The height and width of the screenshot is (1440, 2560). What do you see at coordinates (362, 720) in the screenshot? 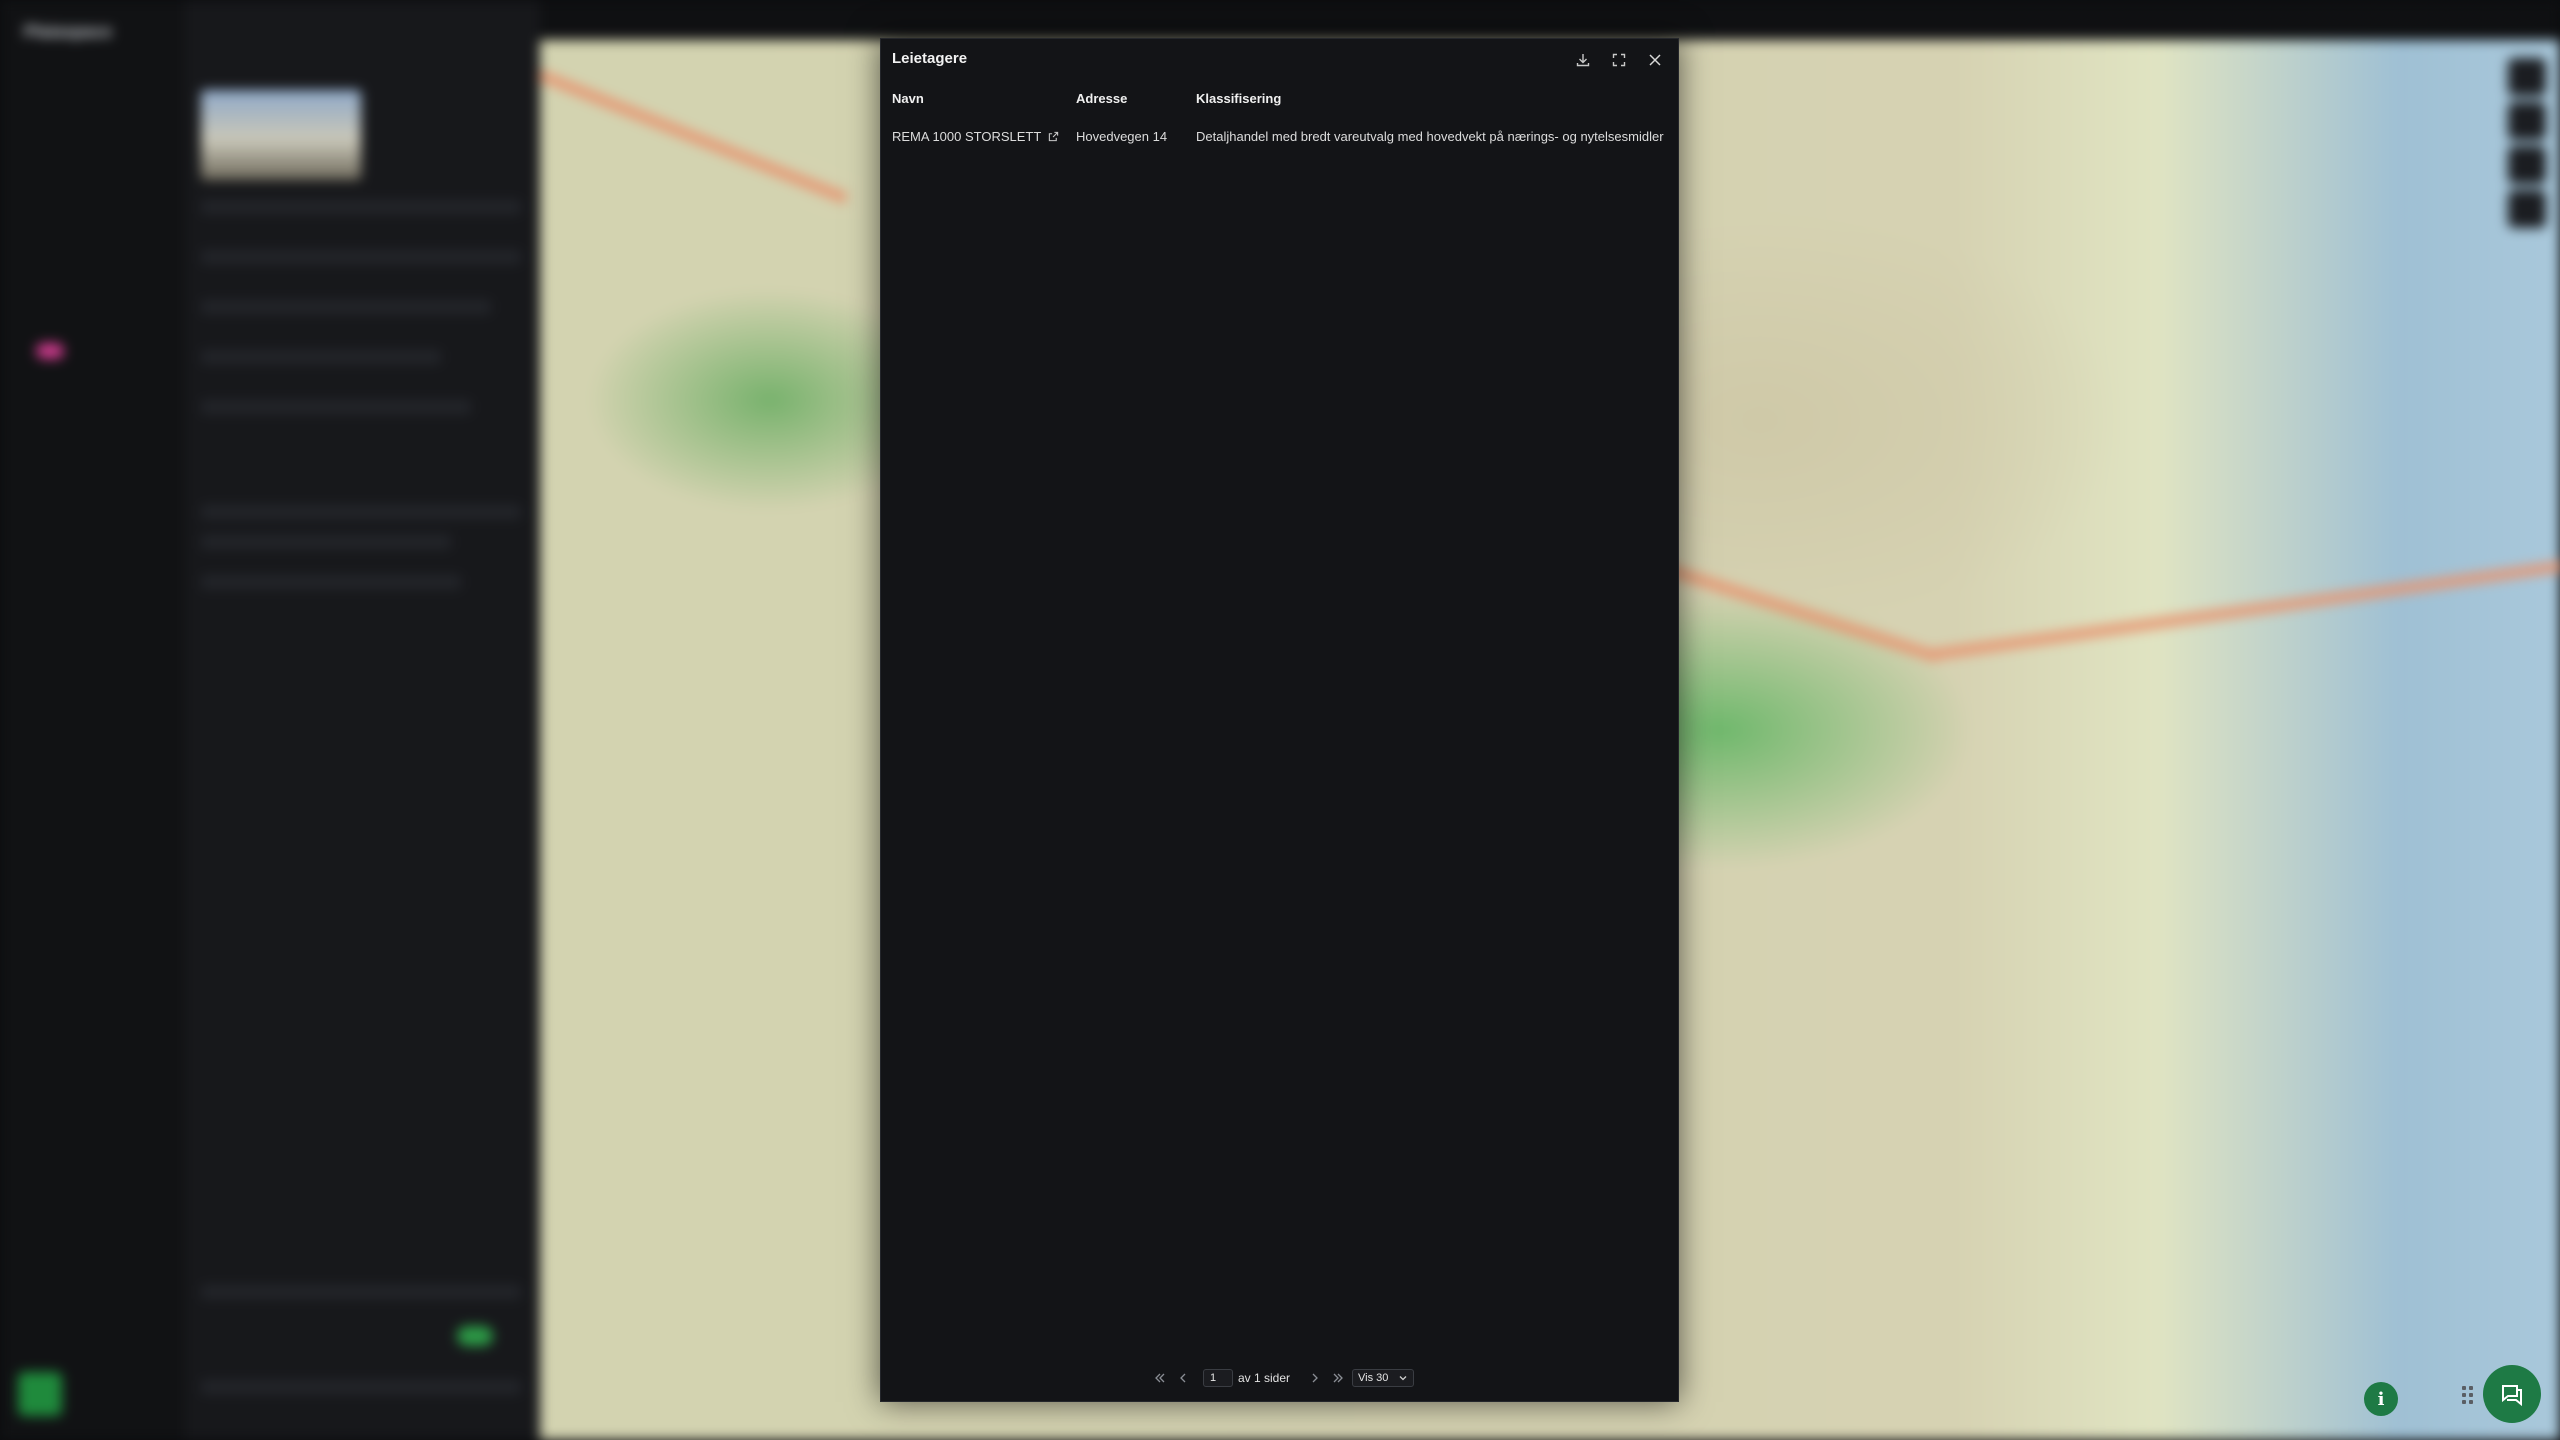
I see `property-panel` at bounding box center [362, 720].